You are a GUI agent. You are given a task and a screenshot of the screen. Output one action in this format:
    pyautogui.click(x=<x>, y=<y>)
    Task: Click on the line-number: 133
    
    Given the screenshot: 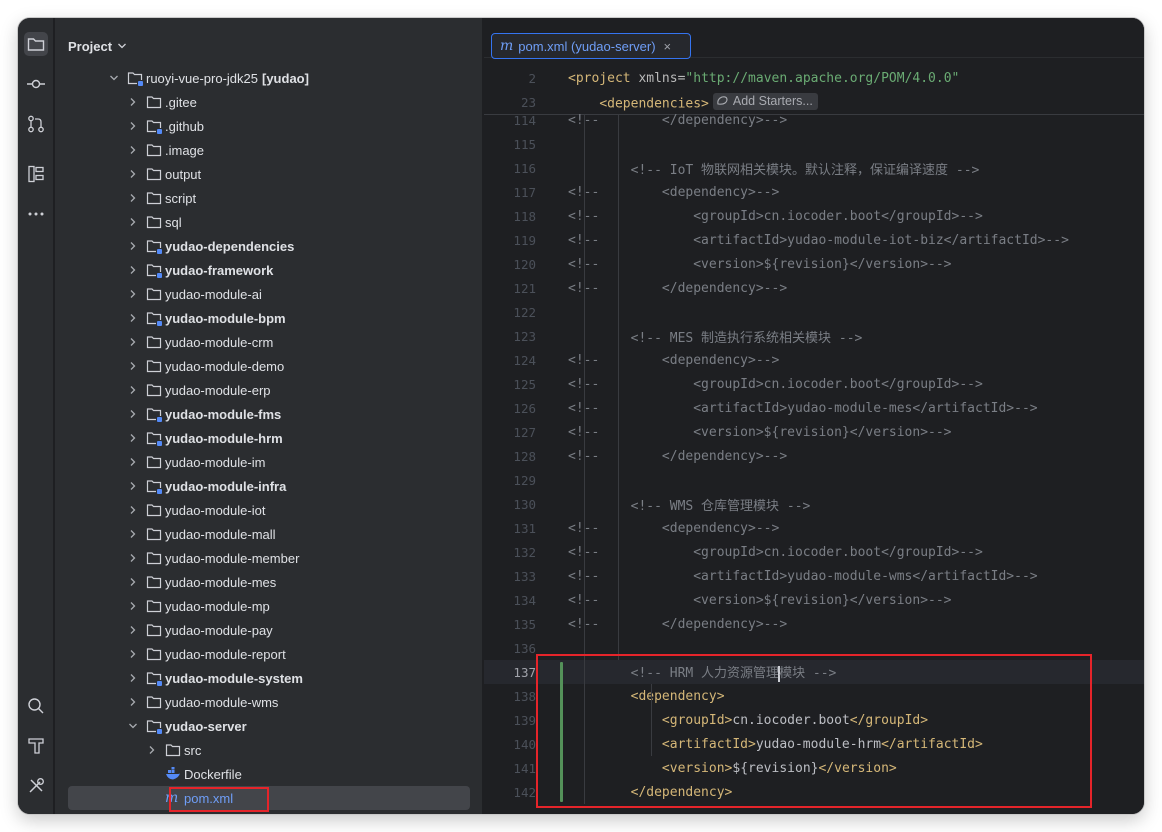 What is the action you would take?
    pyautogui.click(x=524, y=576)
    